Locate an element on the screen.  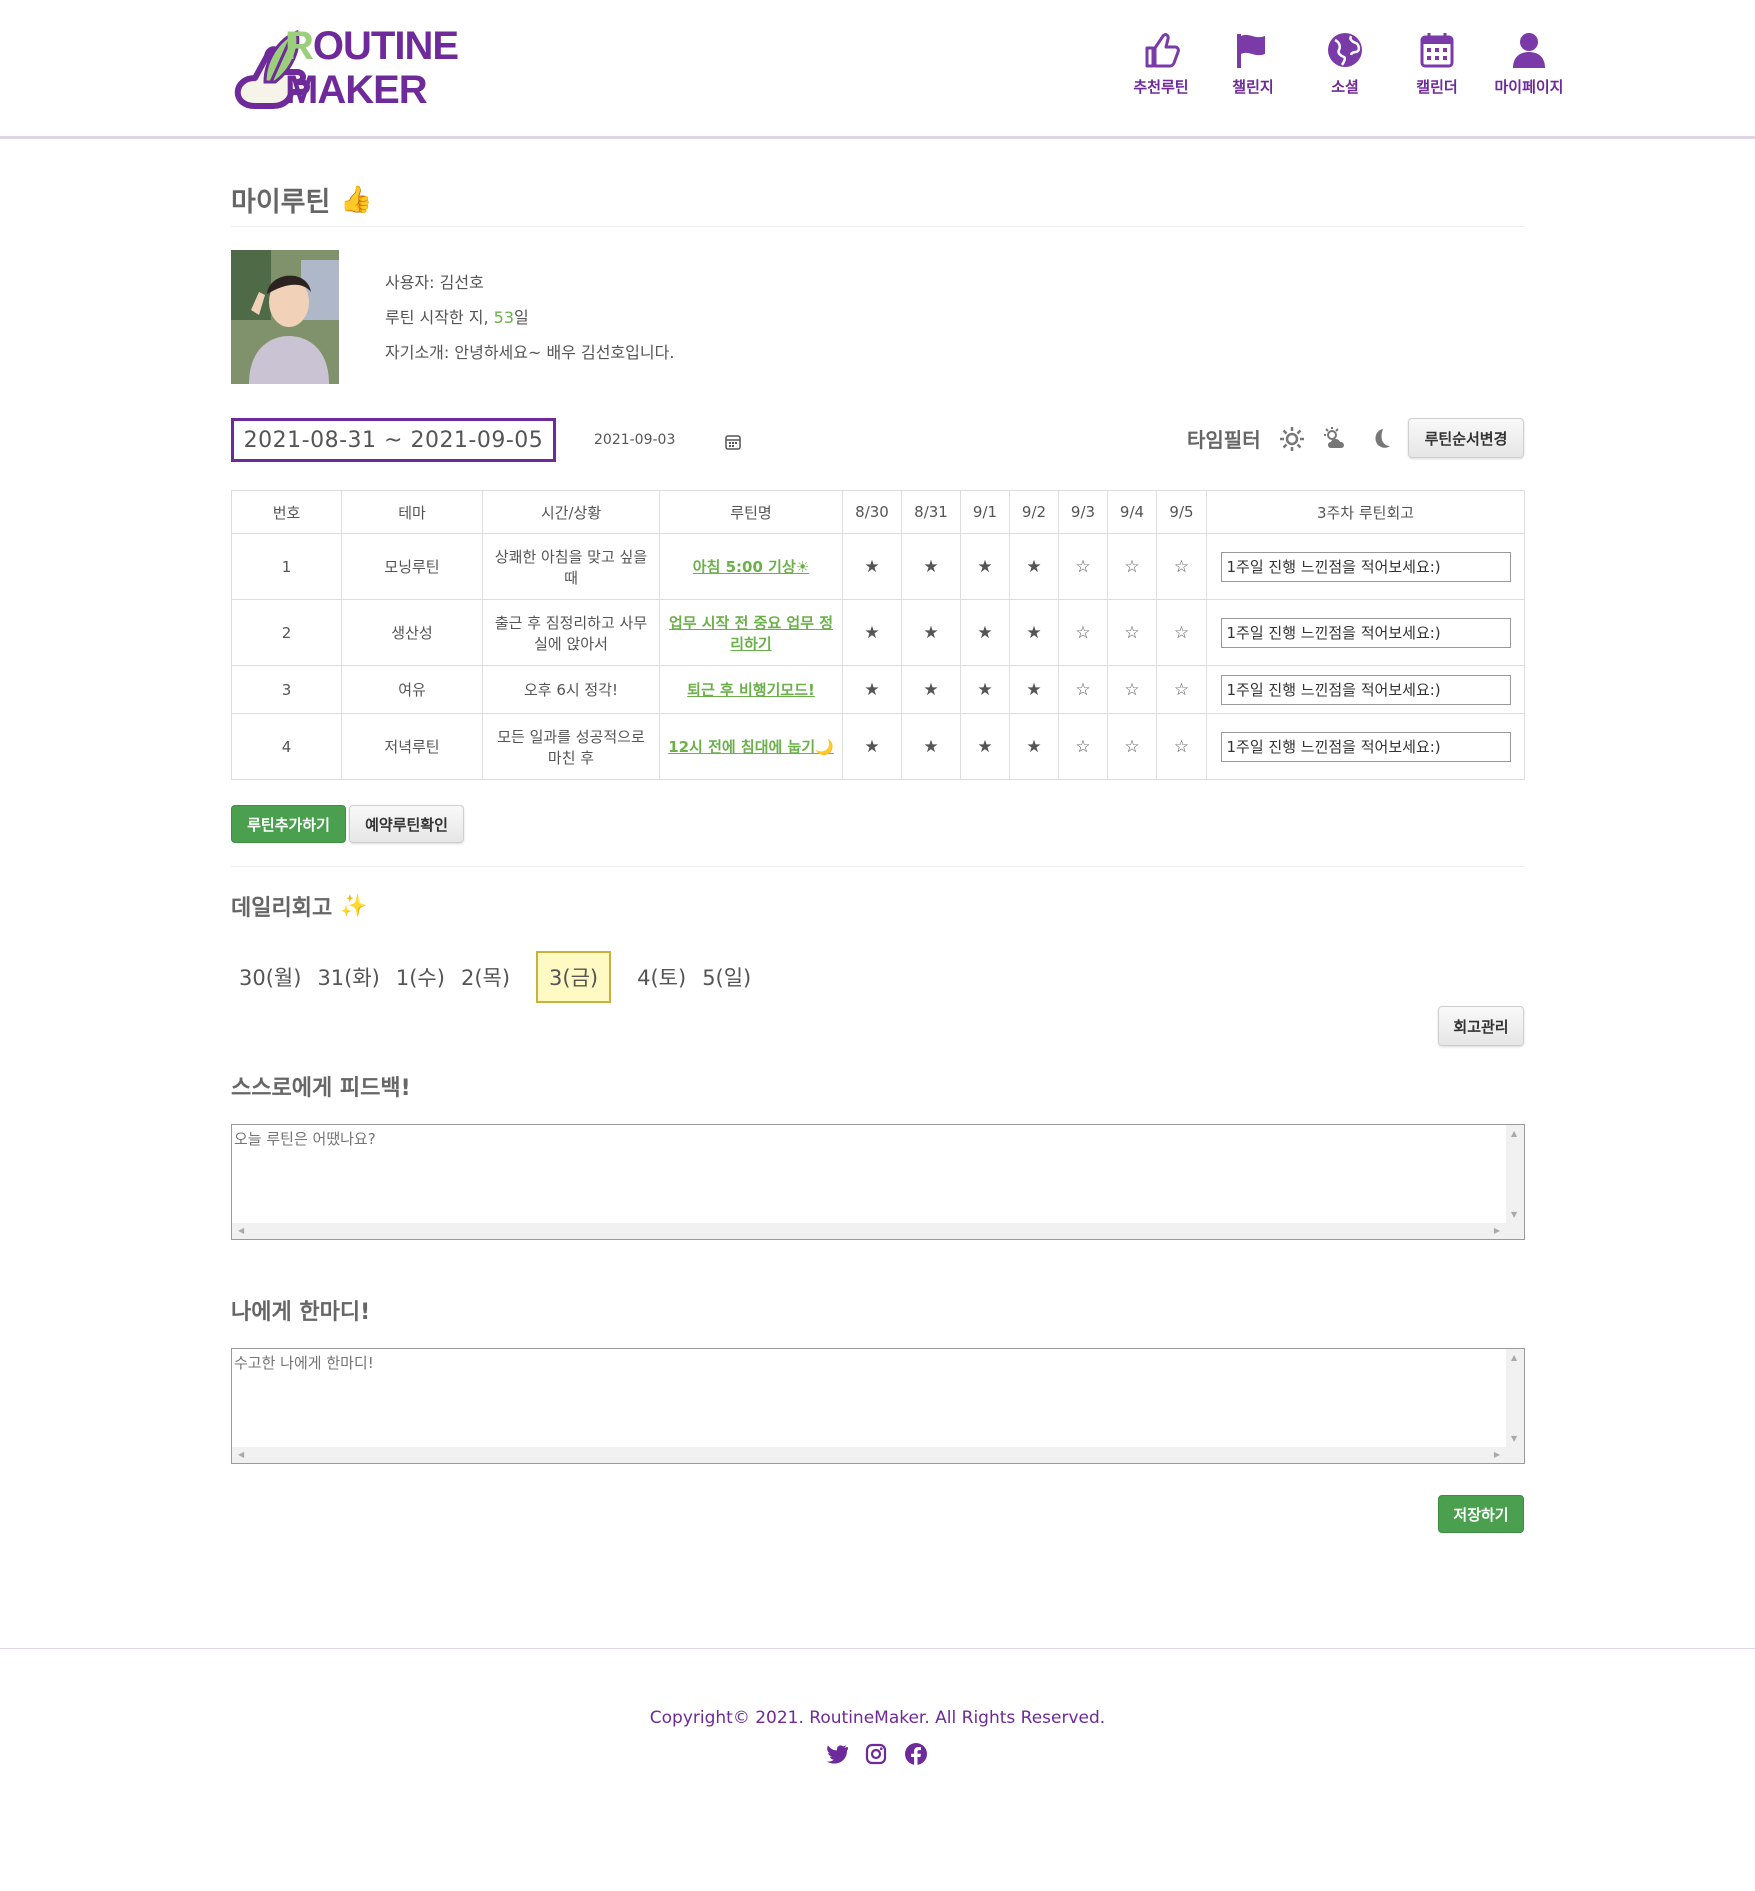
routine-link: 아침 5:00 기상☀ is located at coordinates (751, 567).